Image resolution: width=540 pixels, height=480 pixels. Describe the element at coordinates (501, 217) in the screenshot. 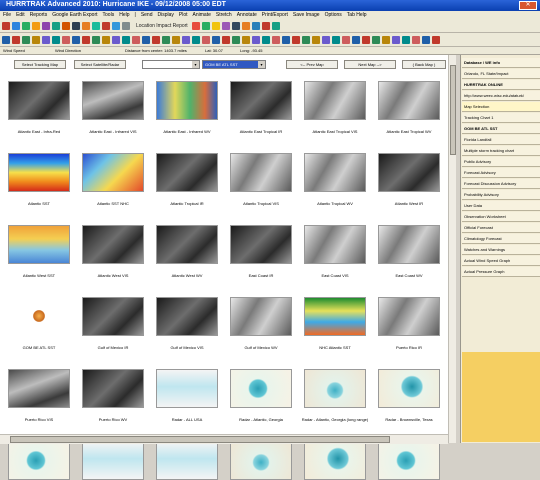

I see `panel-item: Observation Worksheet` at that location.